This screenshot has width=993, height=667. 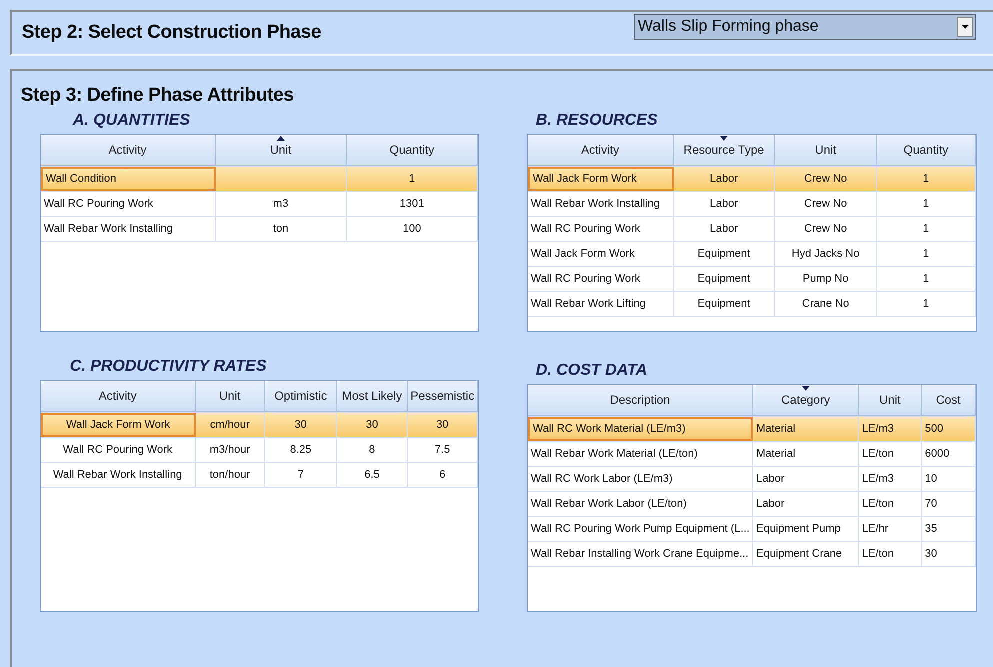 I want to click on step-title: Step 2: Select Construction Phase, so click(x=172, y=33).